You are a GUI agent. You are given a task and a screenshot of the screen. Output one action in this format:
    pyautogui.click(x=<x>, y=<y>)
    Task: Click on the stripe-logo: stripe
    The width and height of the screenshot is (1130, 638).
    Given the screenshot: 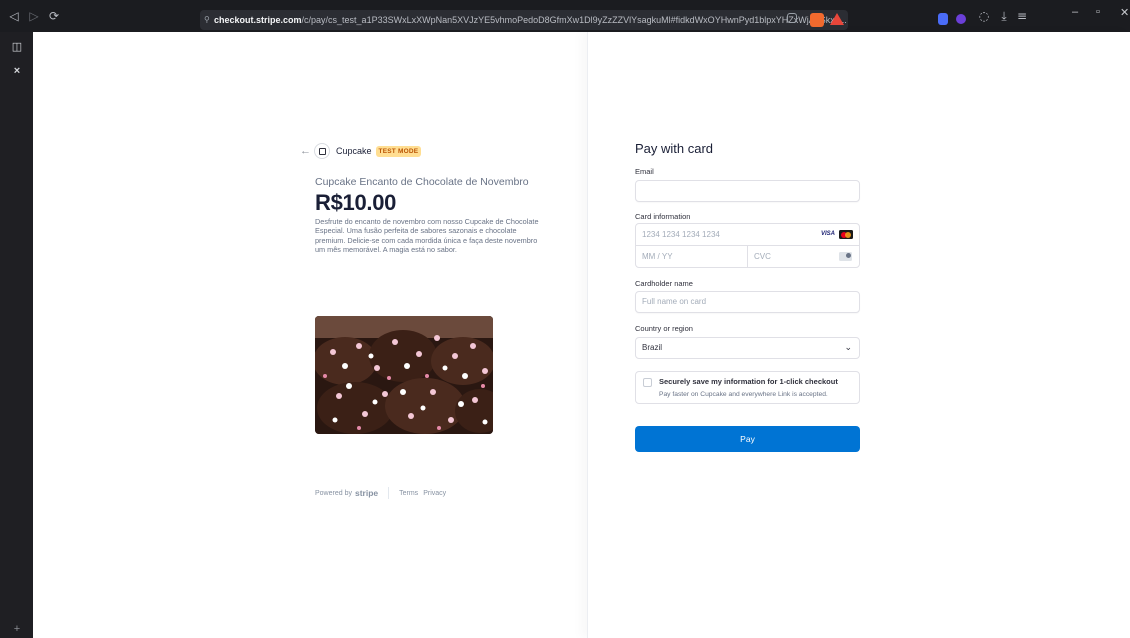 What is the action you would take?
    pyautogui.click(x=366, y=493)
    